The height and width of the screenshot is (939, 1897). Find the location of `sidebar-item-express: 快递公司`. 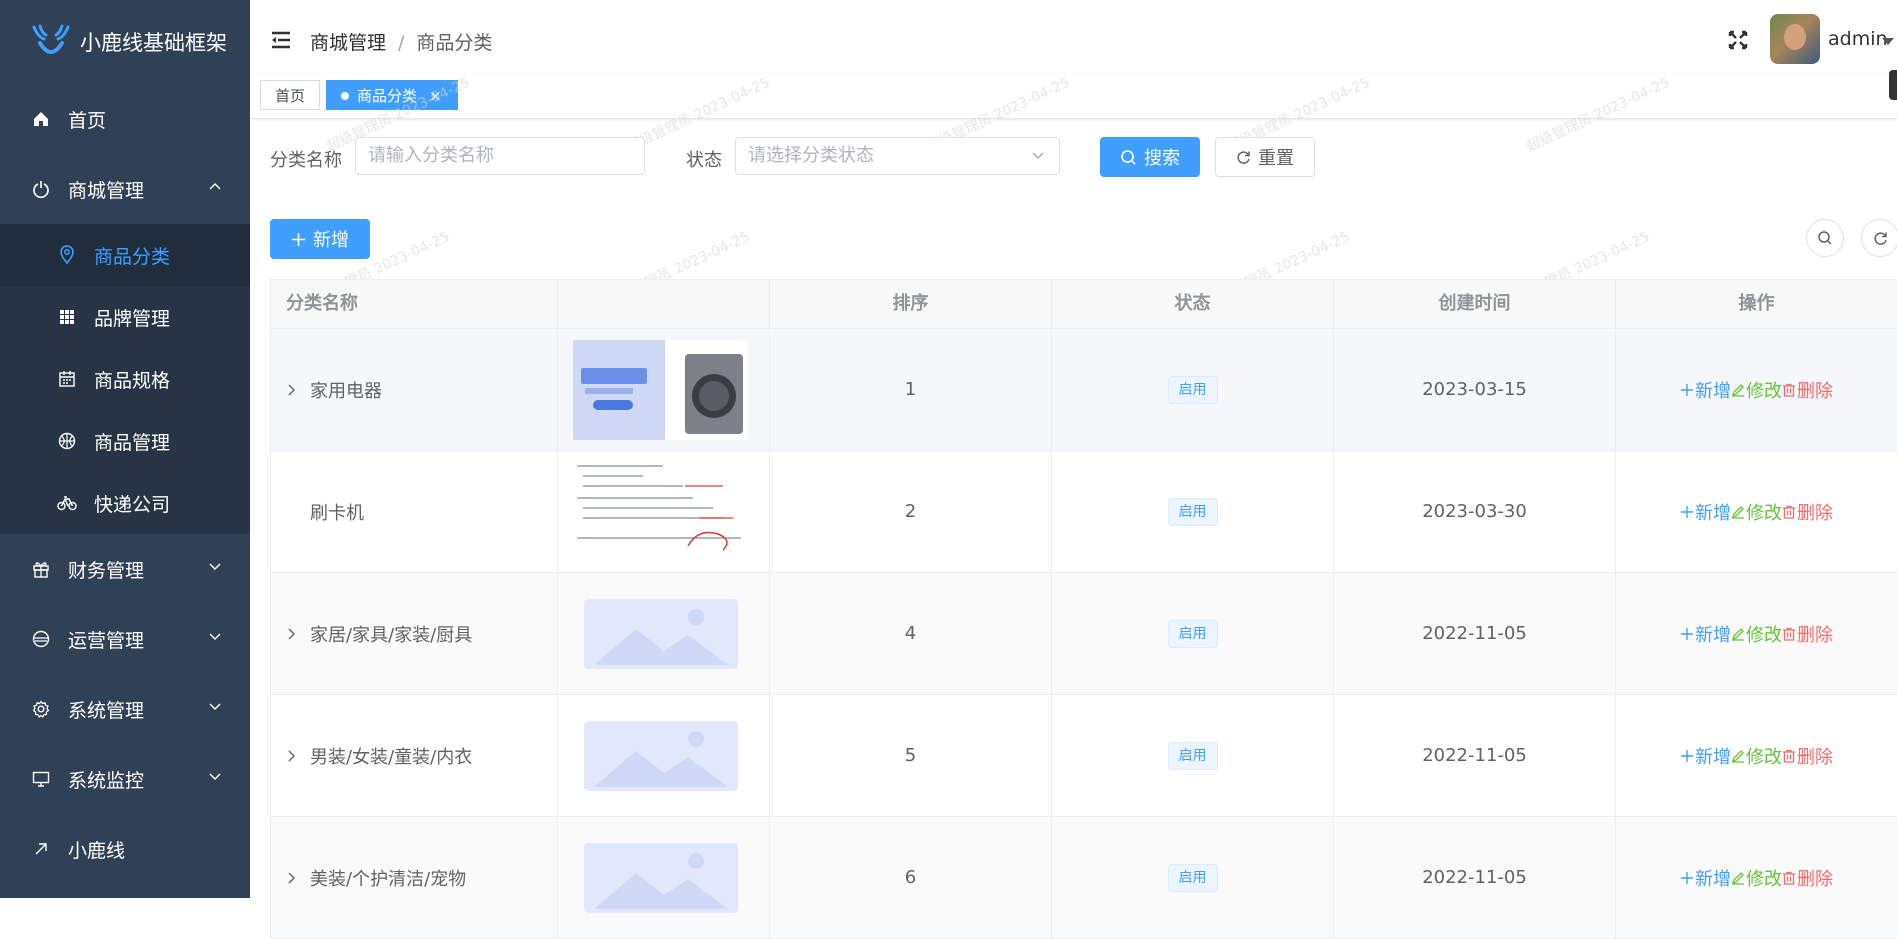

sidebar-item-express: 快递公司 is located at coordinates (125, 503).